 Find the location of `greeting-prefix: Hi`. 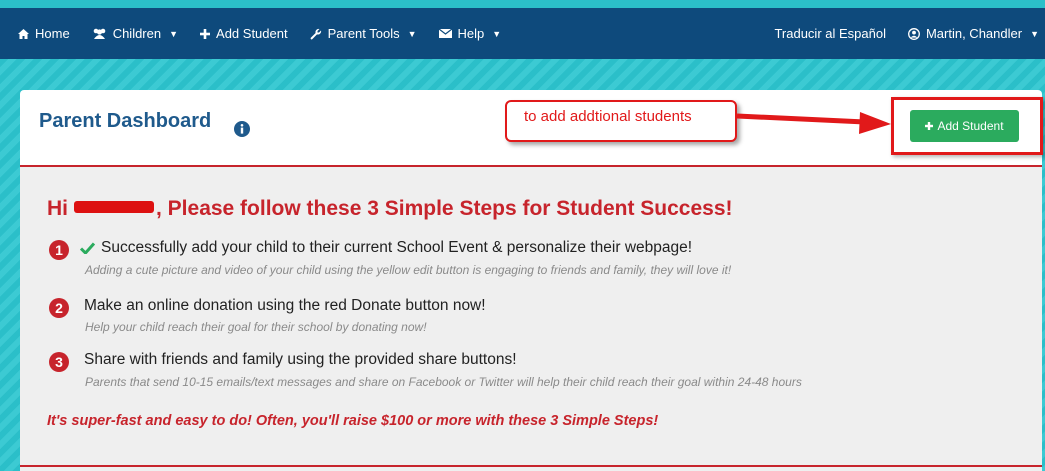

greeting-prefix: Hi is located at coordinates (57, 208).